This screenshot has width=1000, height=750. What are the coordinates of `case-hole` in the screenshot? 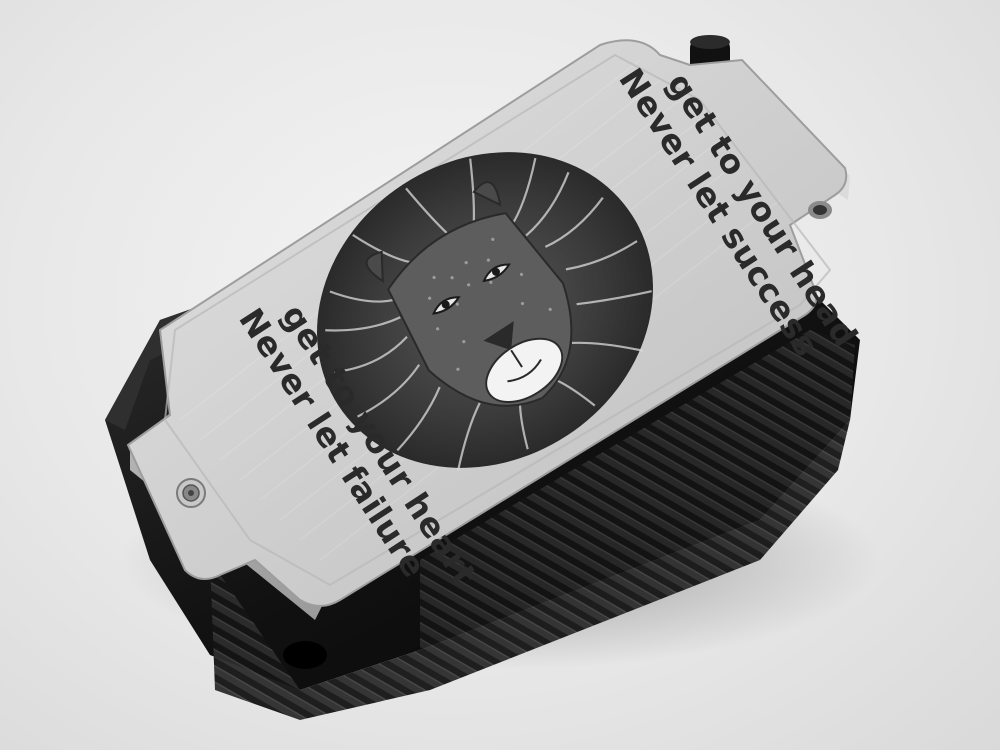 It's located at (305, 655).